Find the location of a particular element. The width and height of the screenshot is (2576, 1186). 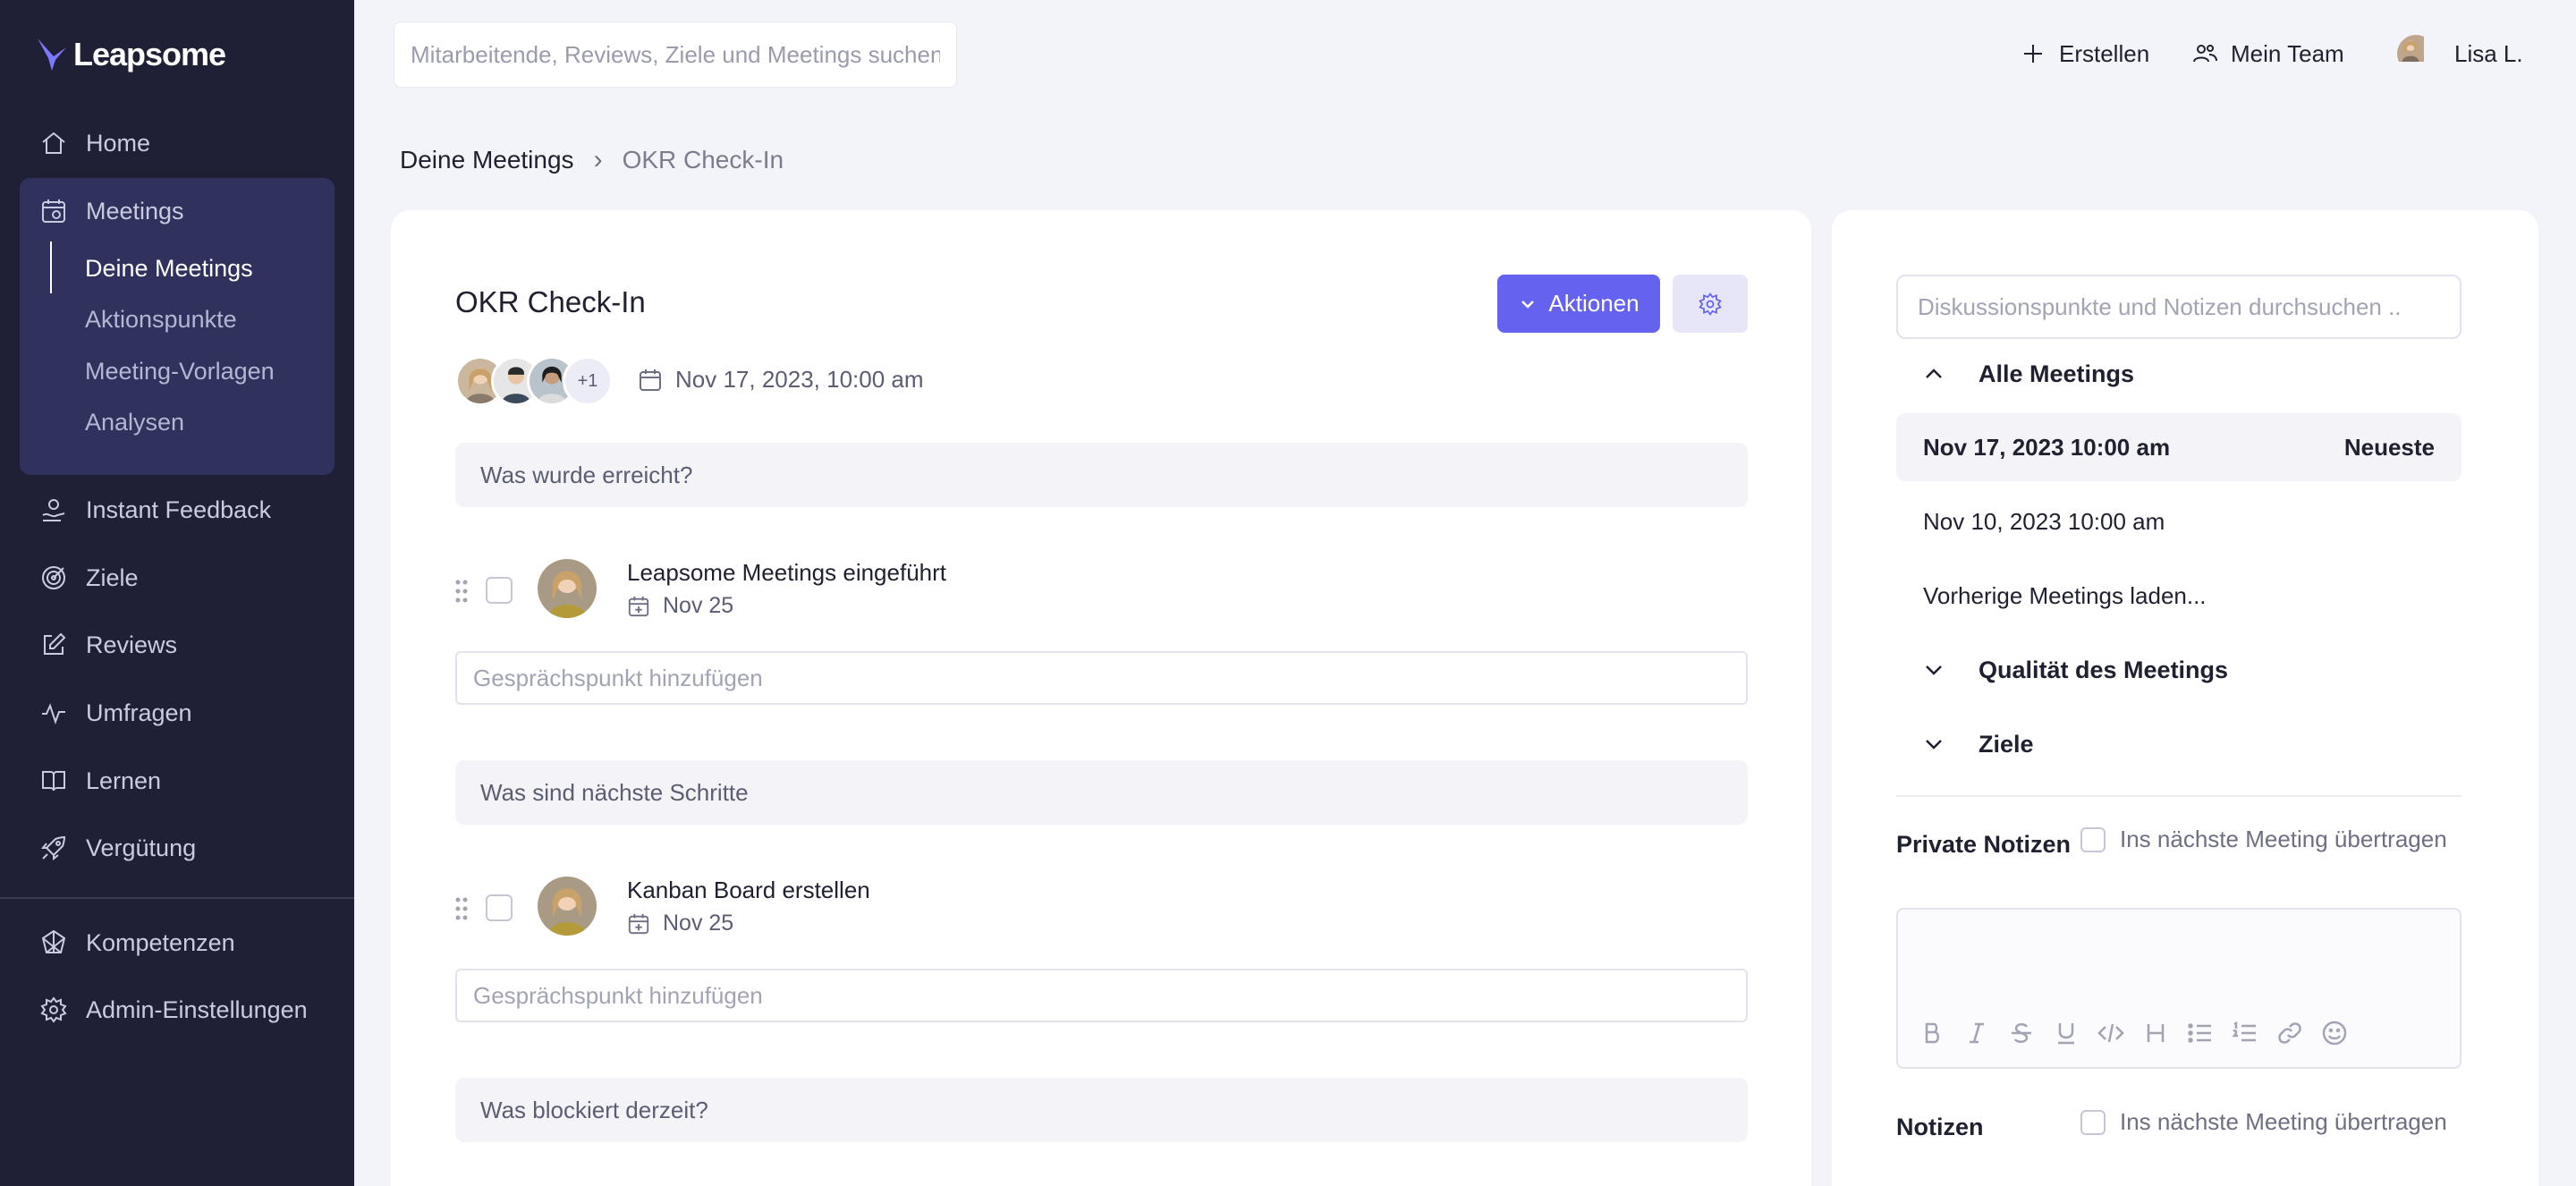

target-icon is located at coordinates (53, 577).